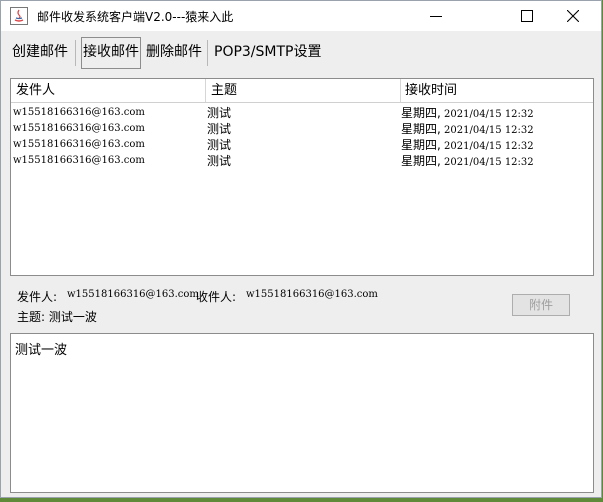 The width and height of the screenshot is (603, 502). I want to click on pop3-smtp-settings-button: POP3/SMTP设置, so click(268, 52).